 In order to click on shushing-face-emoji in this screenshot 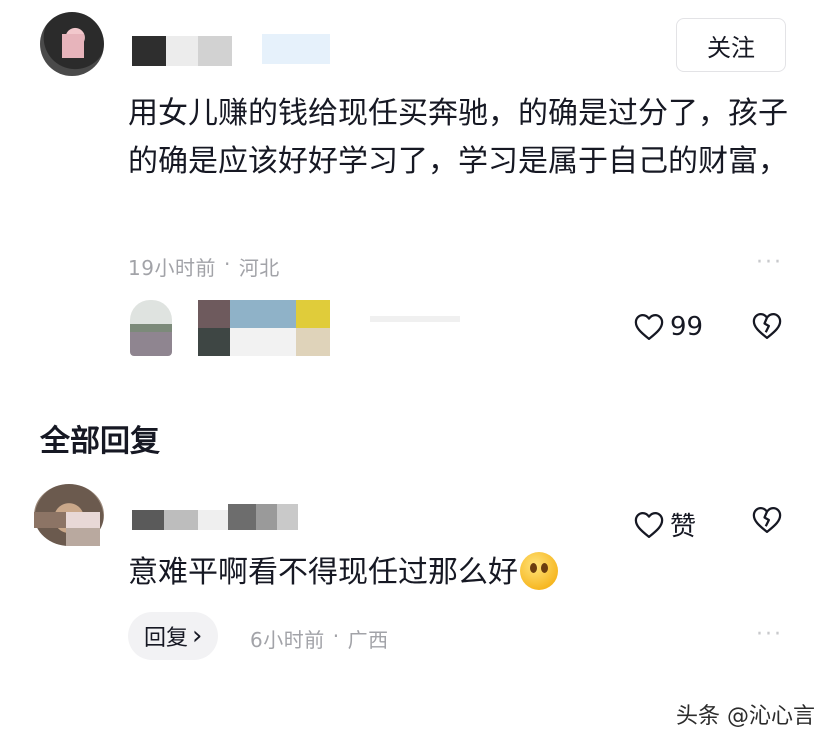, I will do `click(539, 570)`.